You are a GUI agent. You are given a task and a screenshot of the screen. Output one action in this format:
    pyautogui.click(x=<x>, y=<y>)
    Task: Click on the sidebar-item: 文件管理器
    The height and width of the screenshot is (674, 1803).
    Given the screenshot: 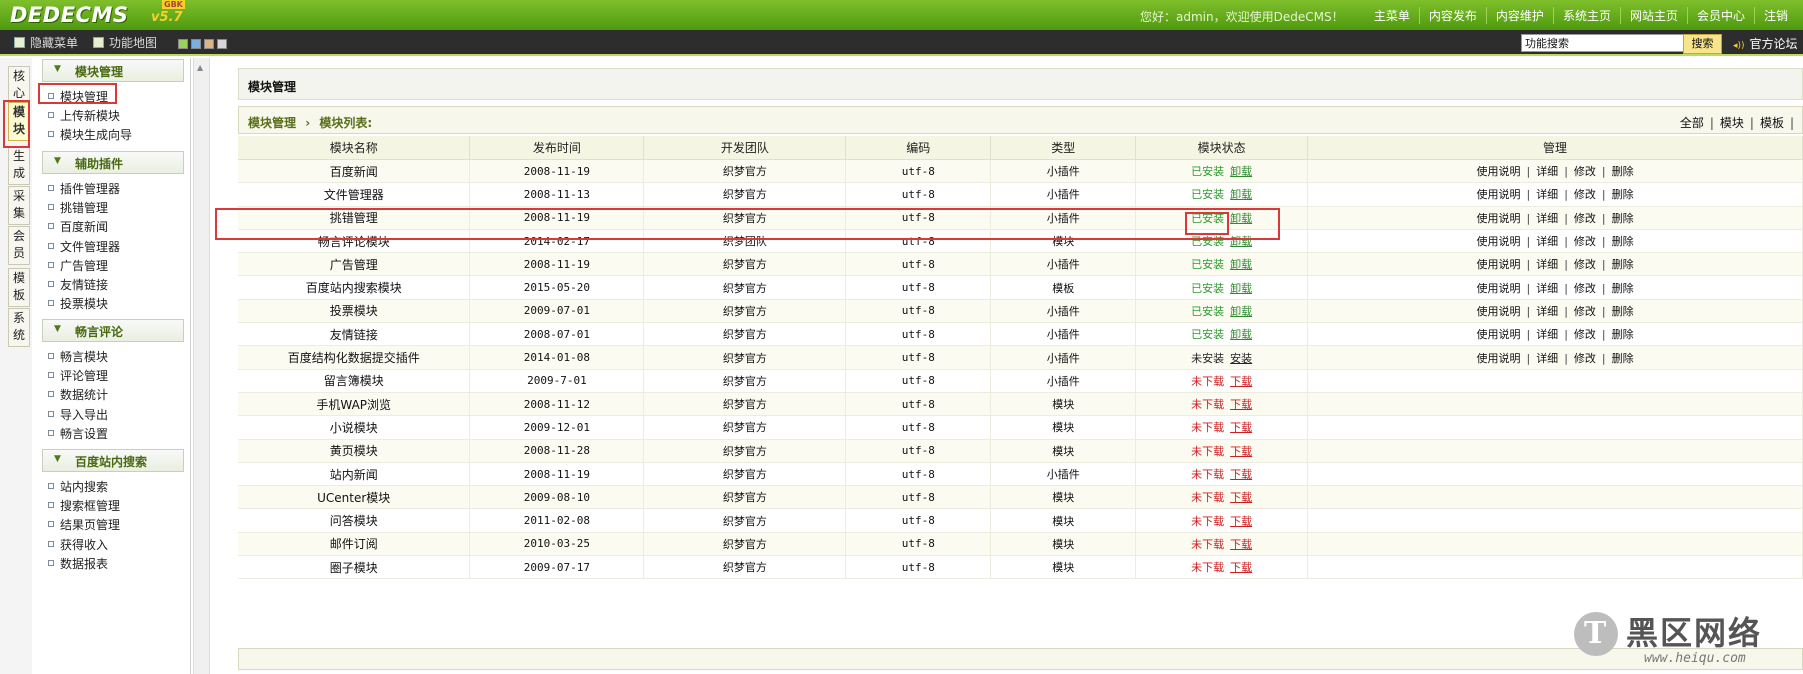 What is the action you would take?
    pyautogui.click(x=84, y=246)
    